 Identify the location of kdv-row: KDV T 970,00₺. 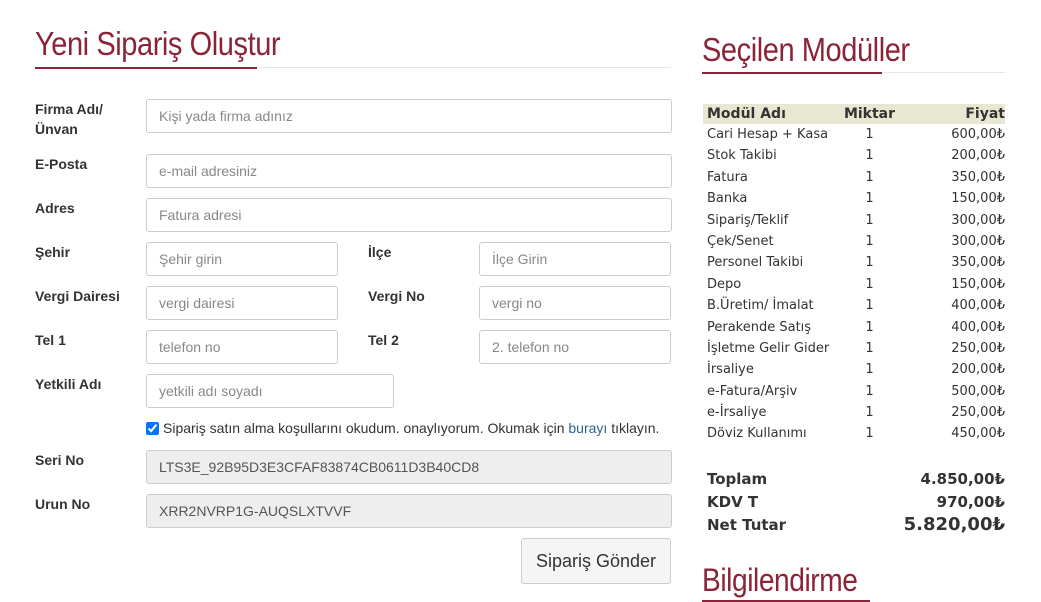
(854, 501).